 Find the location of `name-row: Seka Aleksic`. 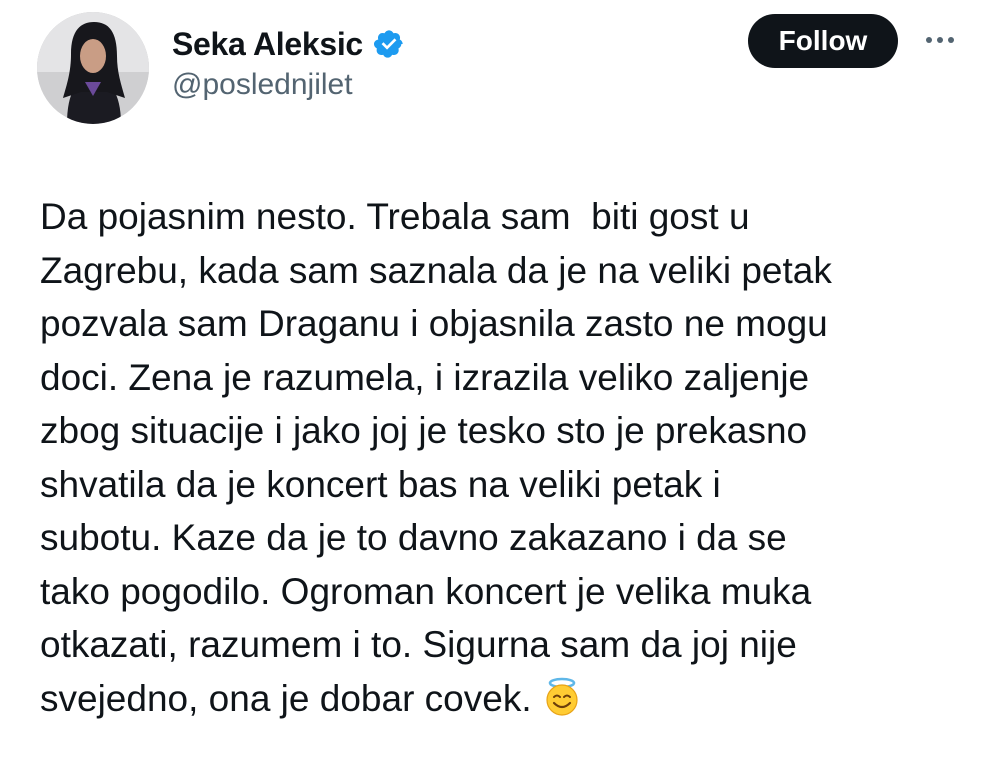

name-row: Seka Aleksic is located at coordinates (288, 44).